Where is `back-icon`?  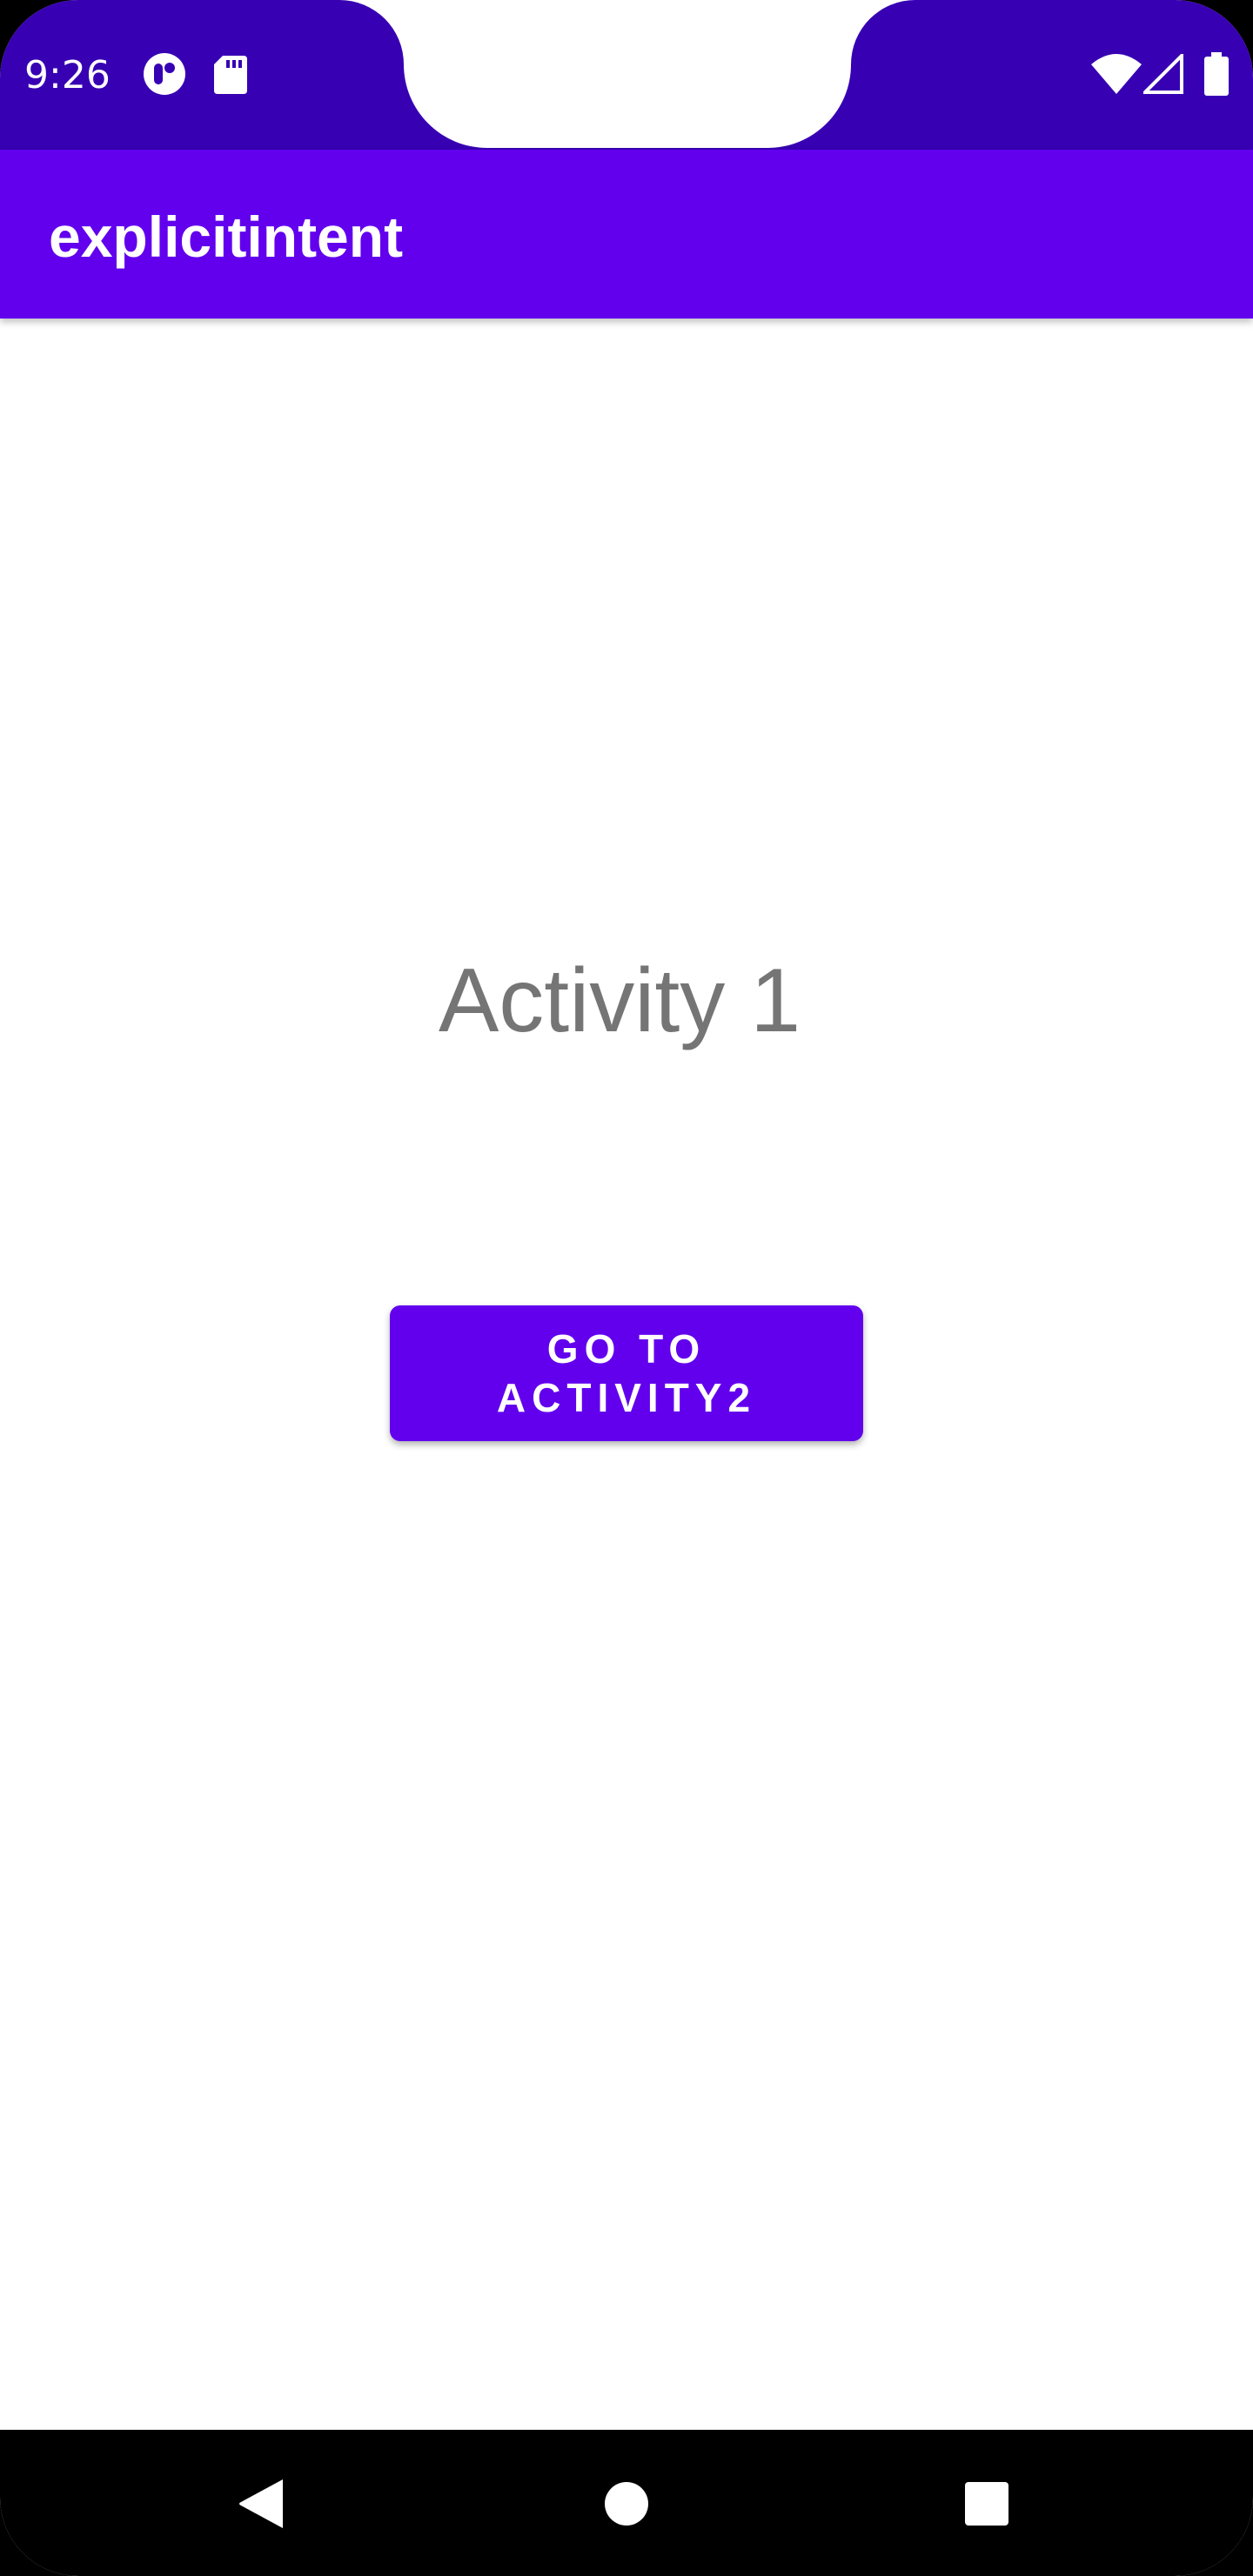 back-icon is located at coordinates (261, 2504).